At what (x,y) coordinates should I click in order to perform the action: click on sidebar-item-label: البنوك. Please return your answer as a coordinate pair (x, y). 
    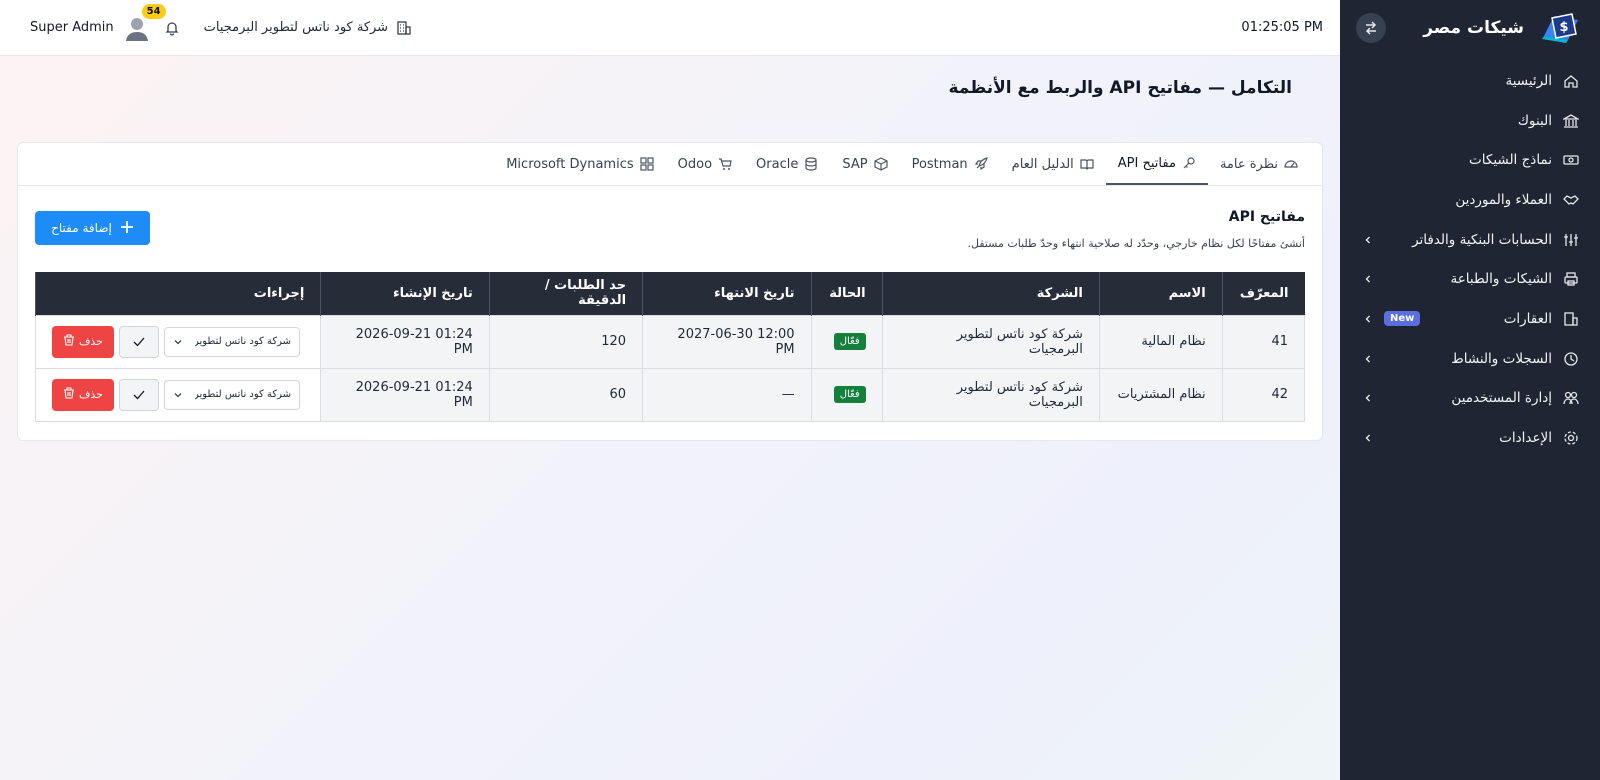
    Looking at the image, I should click on (1534, 120).